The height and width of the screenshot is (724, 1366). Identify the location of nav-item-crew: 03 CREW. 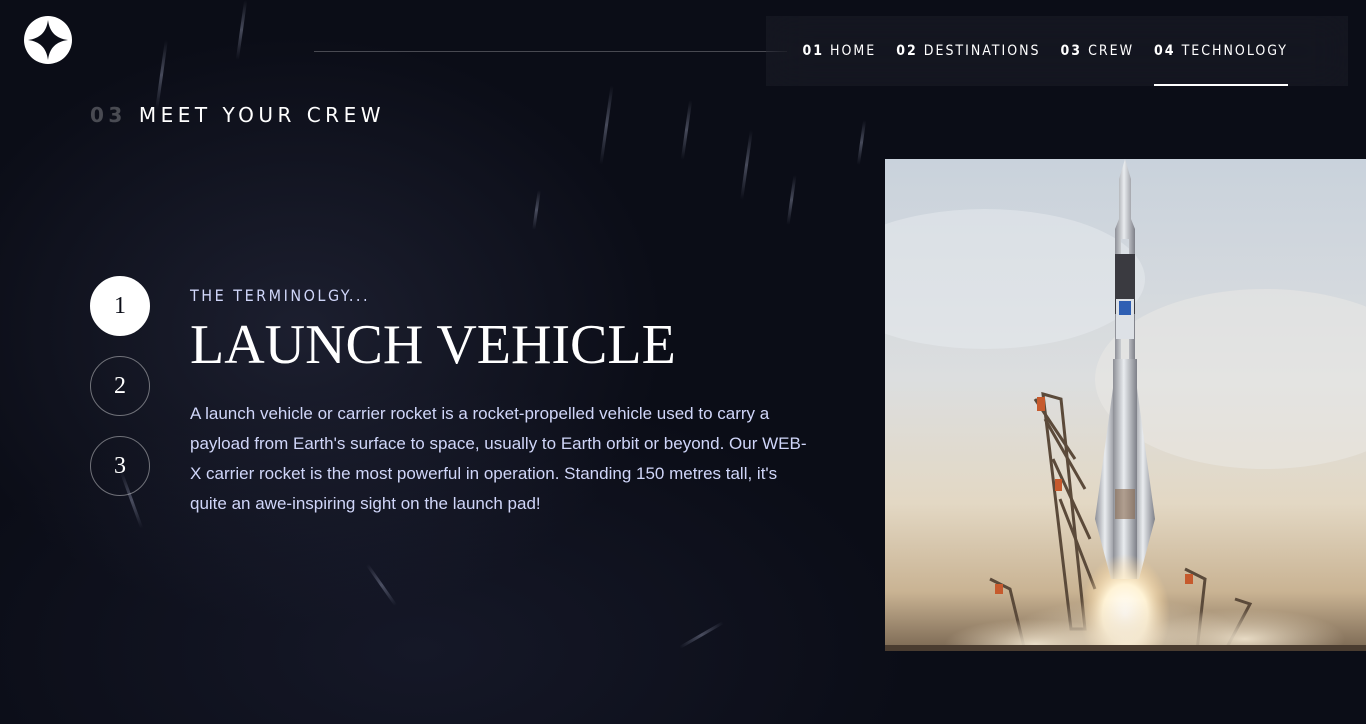
(1098, 51).